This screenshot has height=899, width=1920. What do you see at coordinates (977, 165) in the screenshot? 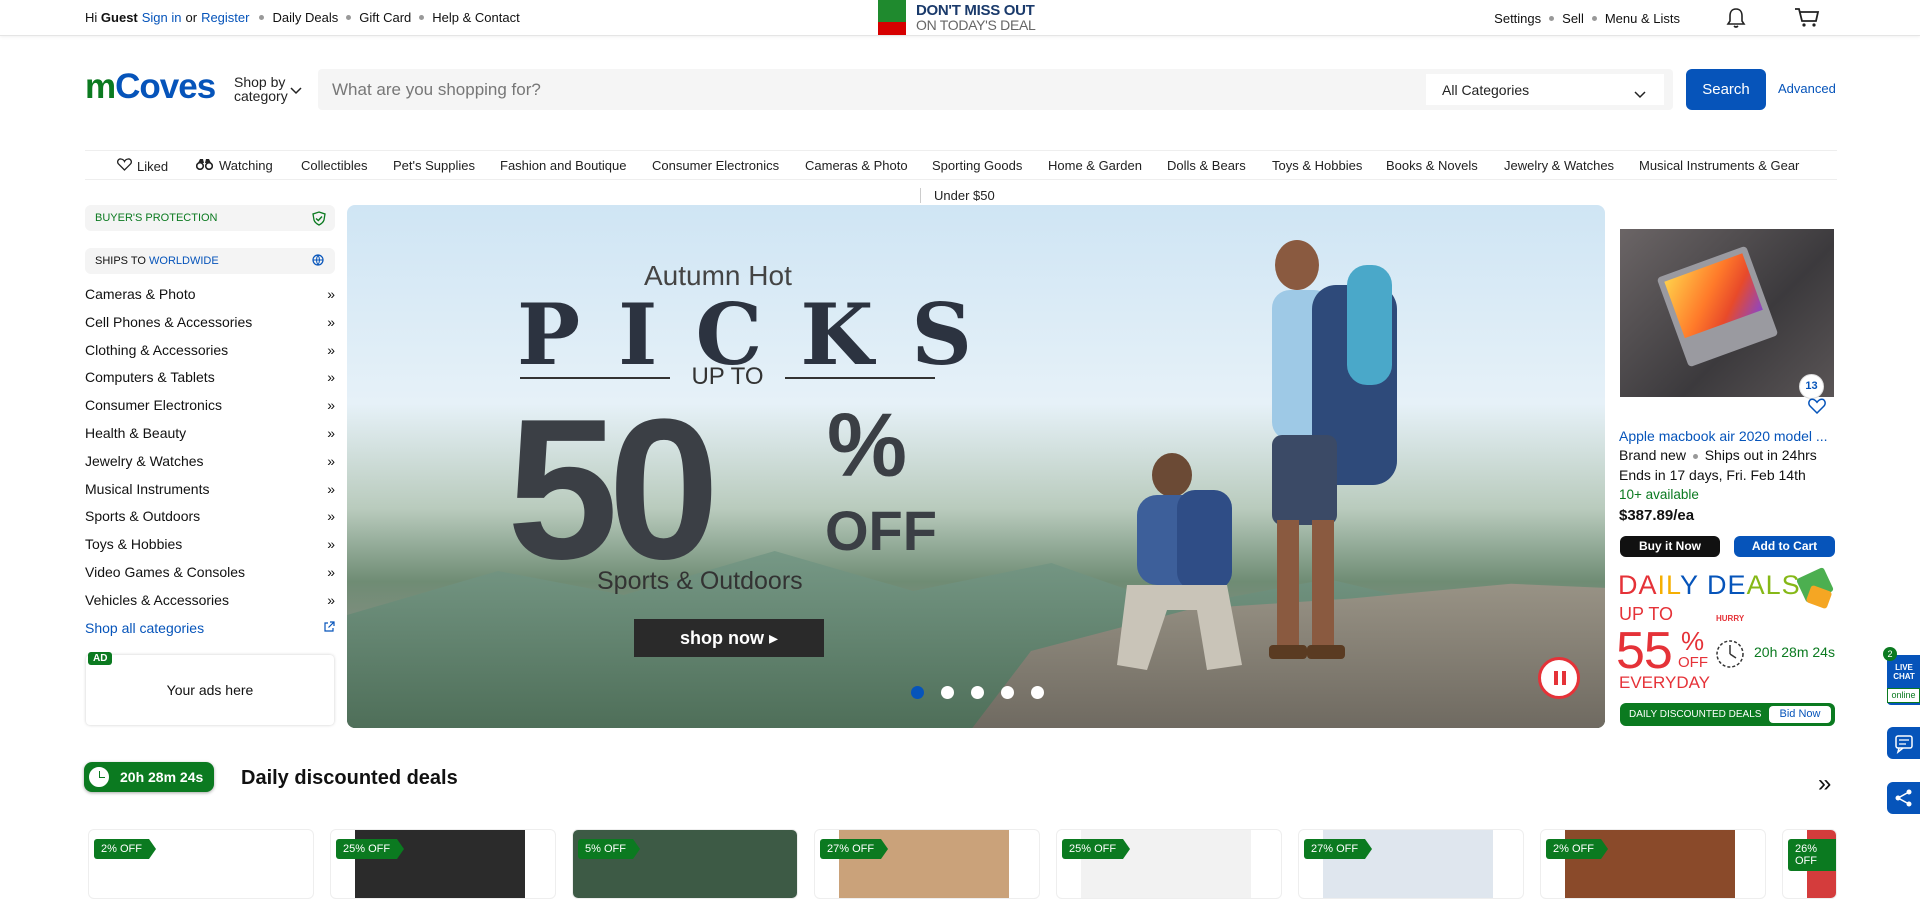
I see `nav-item-sporting-goods: Sporting Goods` at bounding box center [977, 165].